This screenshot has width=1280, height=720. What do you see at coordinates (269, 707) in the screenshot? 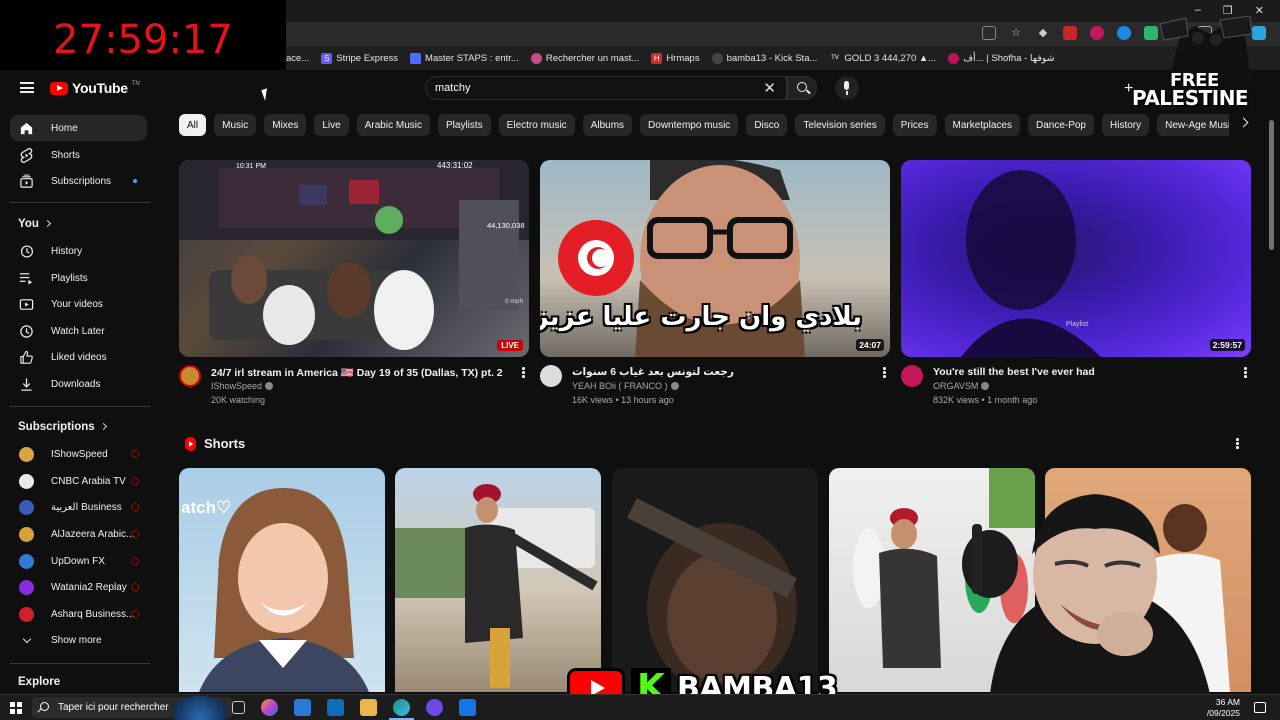
I see `copilot-app-icon` at bounding box center [269, 707].